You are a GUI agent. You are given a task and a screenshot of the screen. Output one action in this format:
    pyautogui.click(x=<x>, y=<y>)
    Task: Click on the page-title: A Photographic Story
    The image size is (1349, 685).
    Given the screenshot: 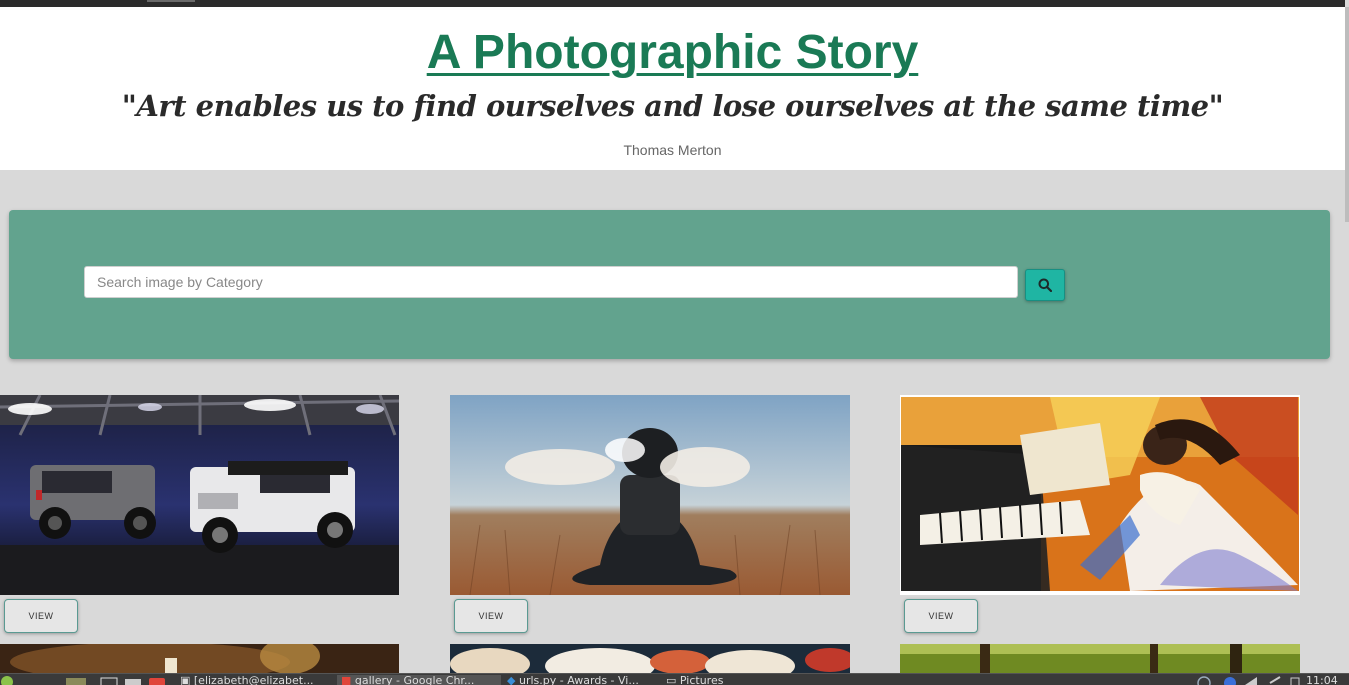 What is the action you would take?
    pyautogui.click(x=672, y=52)
    